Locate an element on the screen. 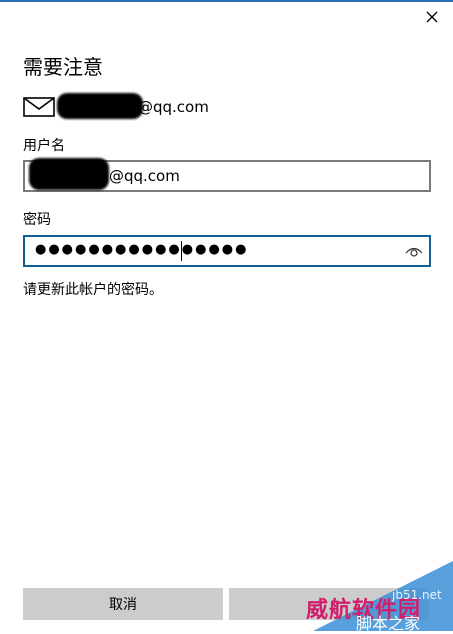 Image resolution: width=453 pixels, height=634 pixels. username-label: 用户名 is located at coordinates (44, 146).